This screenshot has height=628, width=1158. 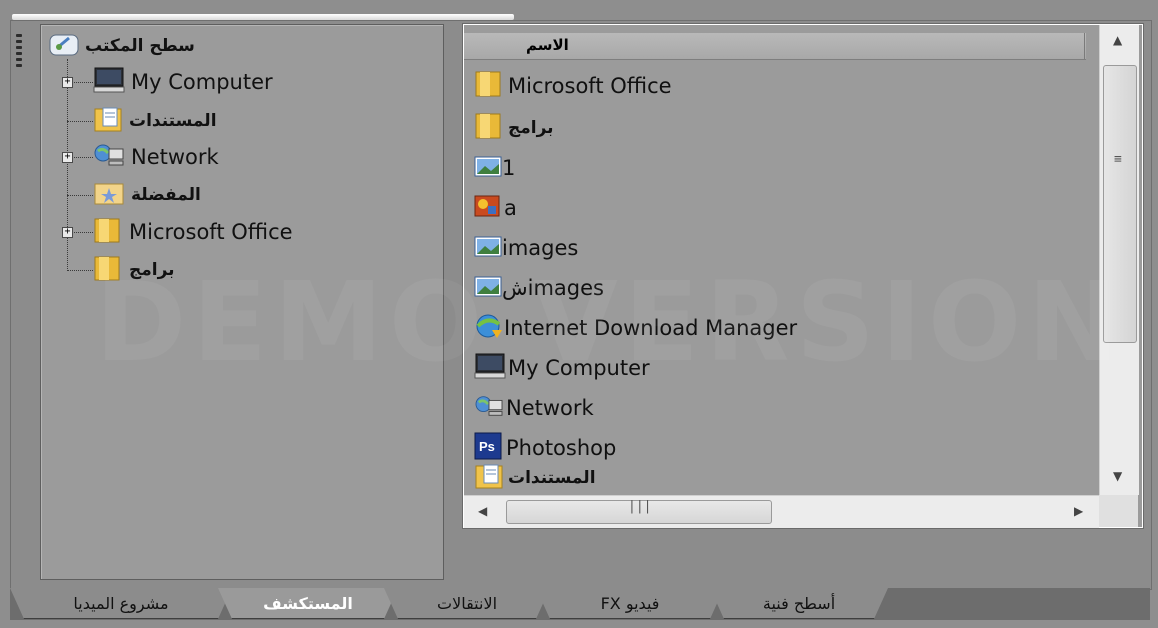 I want to click on list-item: شimages, so click(x=539, y=288).